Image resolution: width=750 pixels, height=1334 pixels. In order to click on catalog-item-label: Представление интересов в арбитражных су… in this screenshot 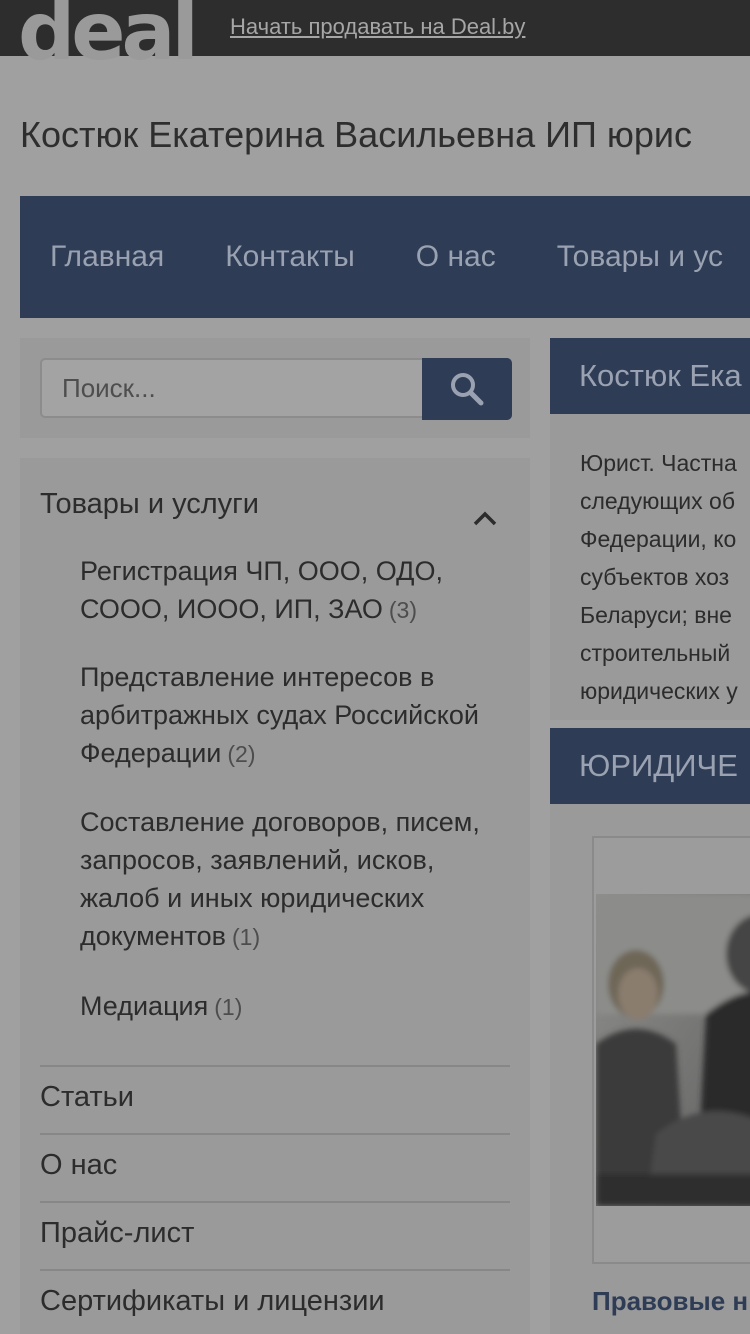, I will do `click(279, 715)`.